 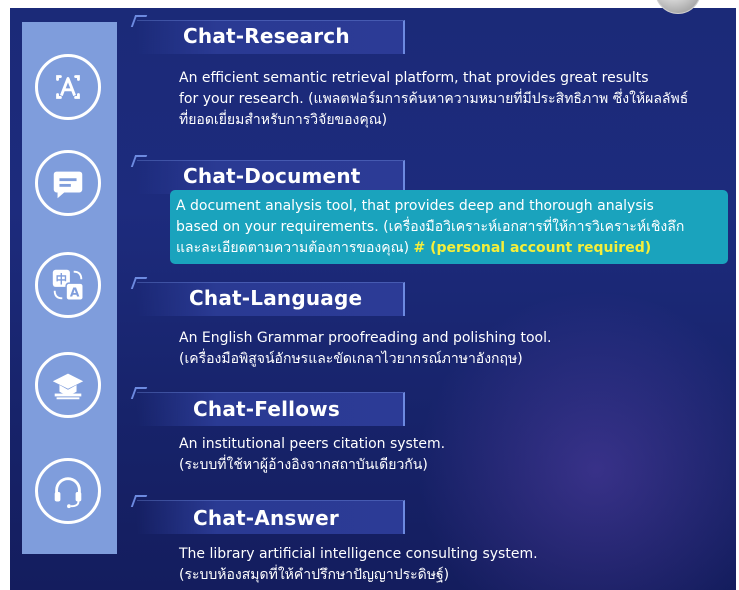 I want to click on svg-text: 中, so click(x=61, y=279).